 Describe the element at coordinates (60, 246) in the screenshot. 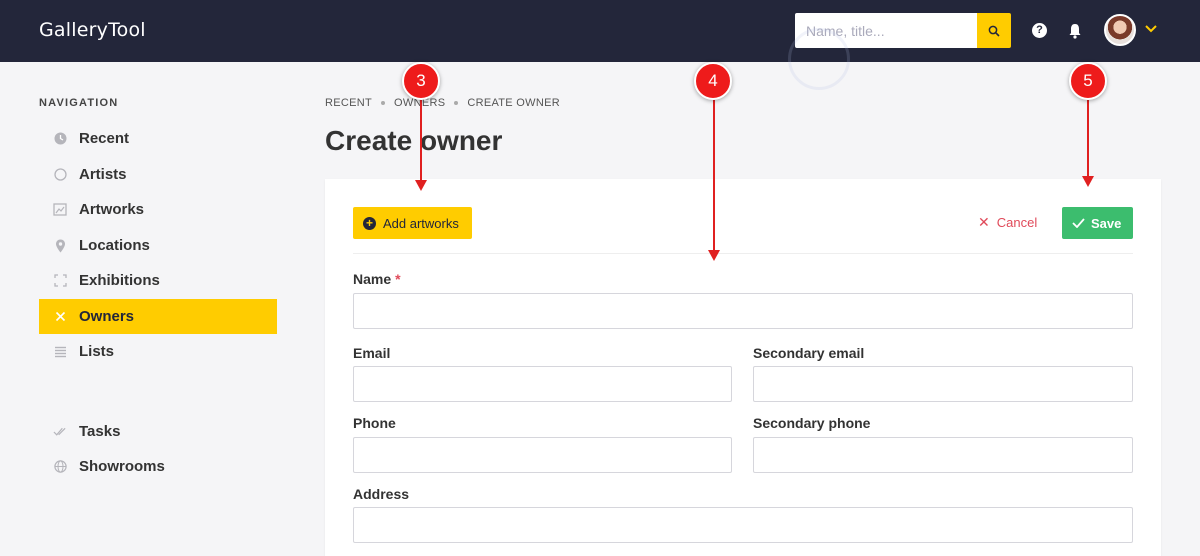

I see `pin-icon` at that location.